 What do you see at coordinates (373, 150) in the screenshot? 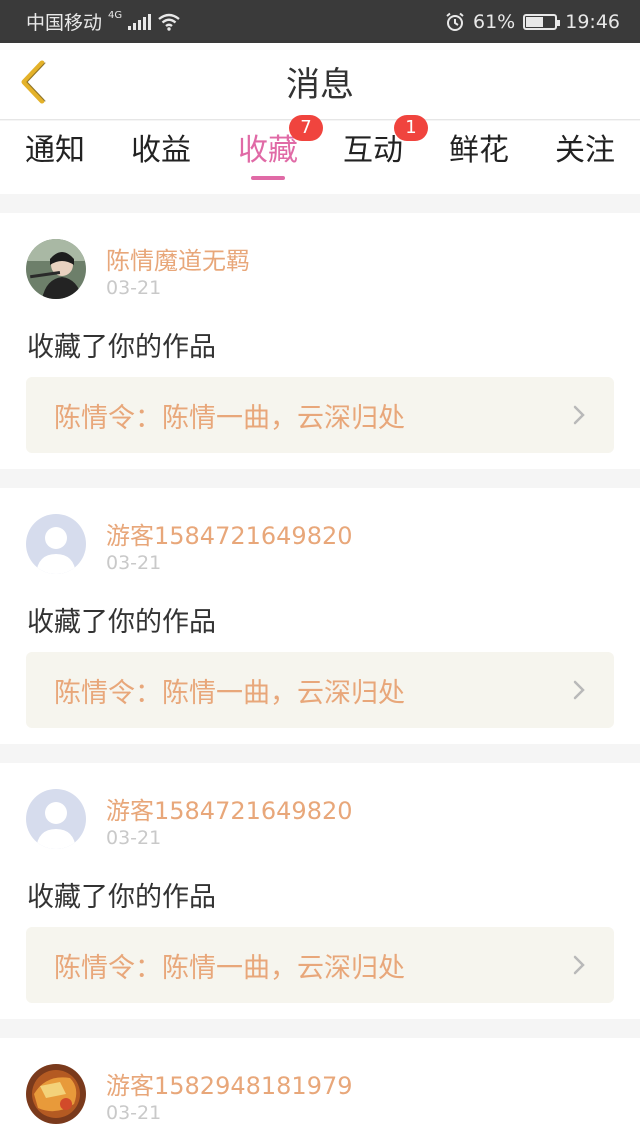
I see `tab-label: 互动` at bounding box center [373, 150].